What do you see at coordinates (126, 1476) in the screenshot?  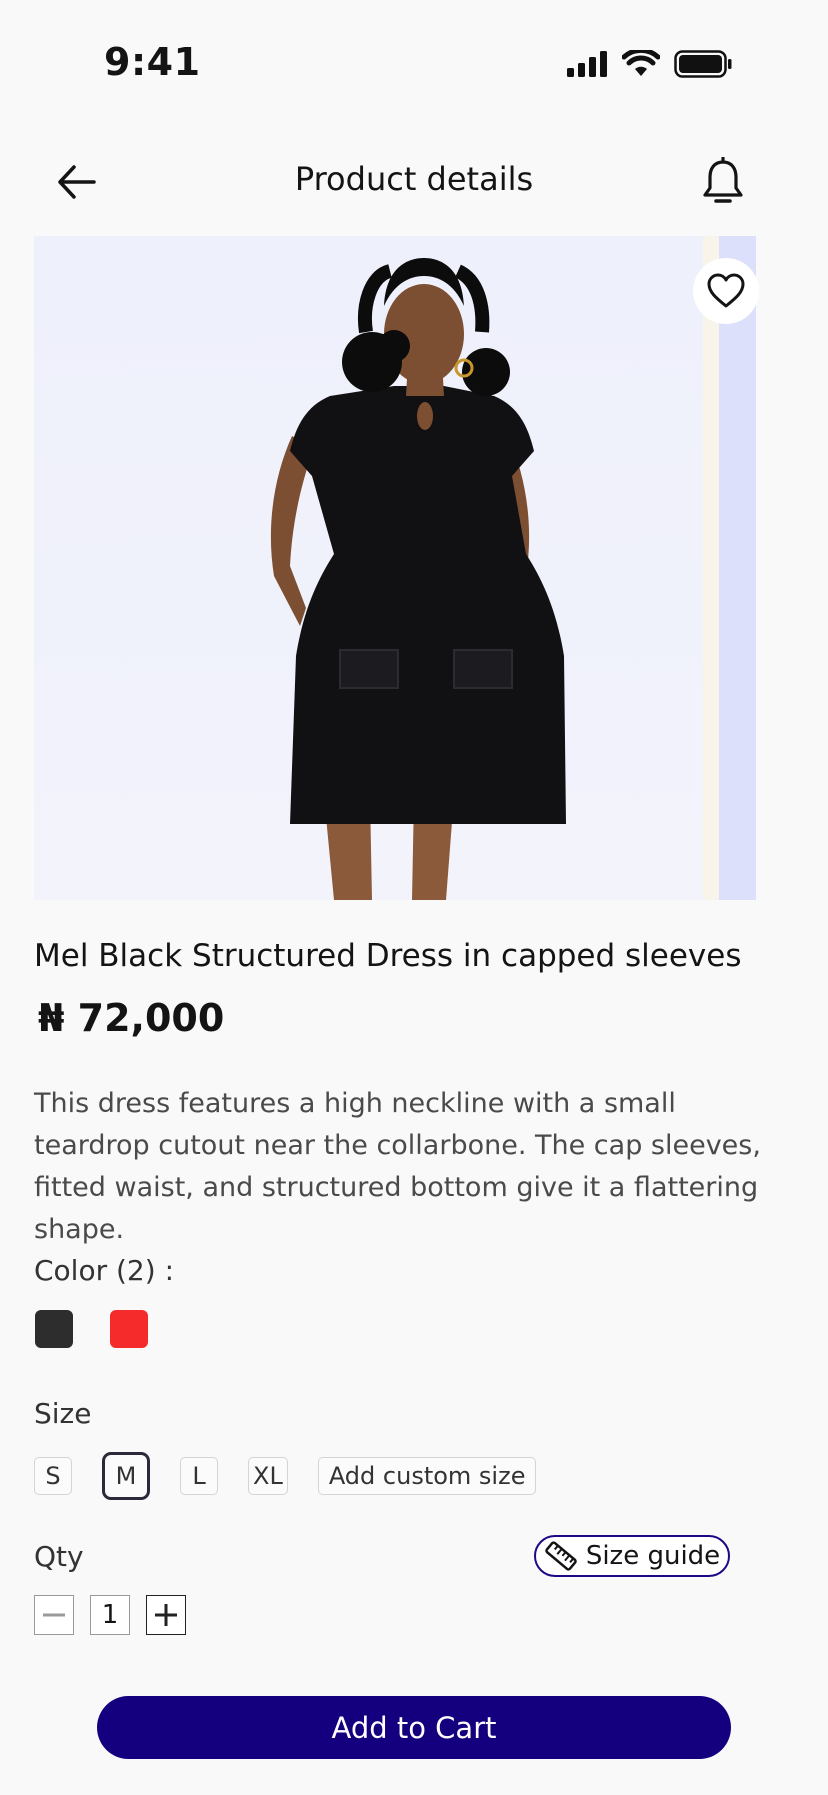 I see `size-option-m: M` at bounding box center [126, 1476].